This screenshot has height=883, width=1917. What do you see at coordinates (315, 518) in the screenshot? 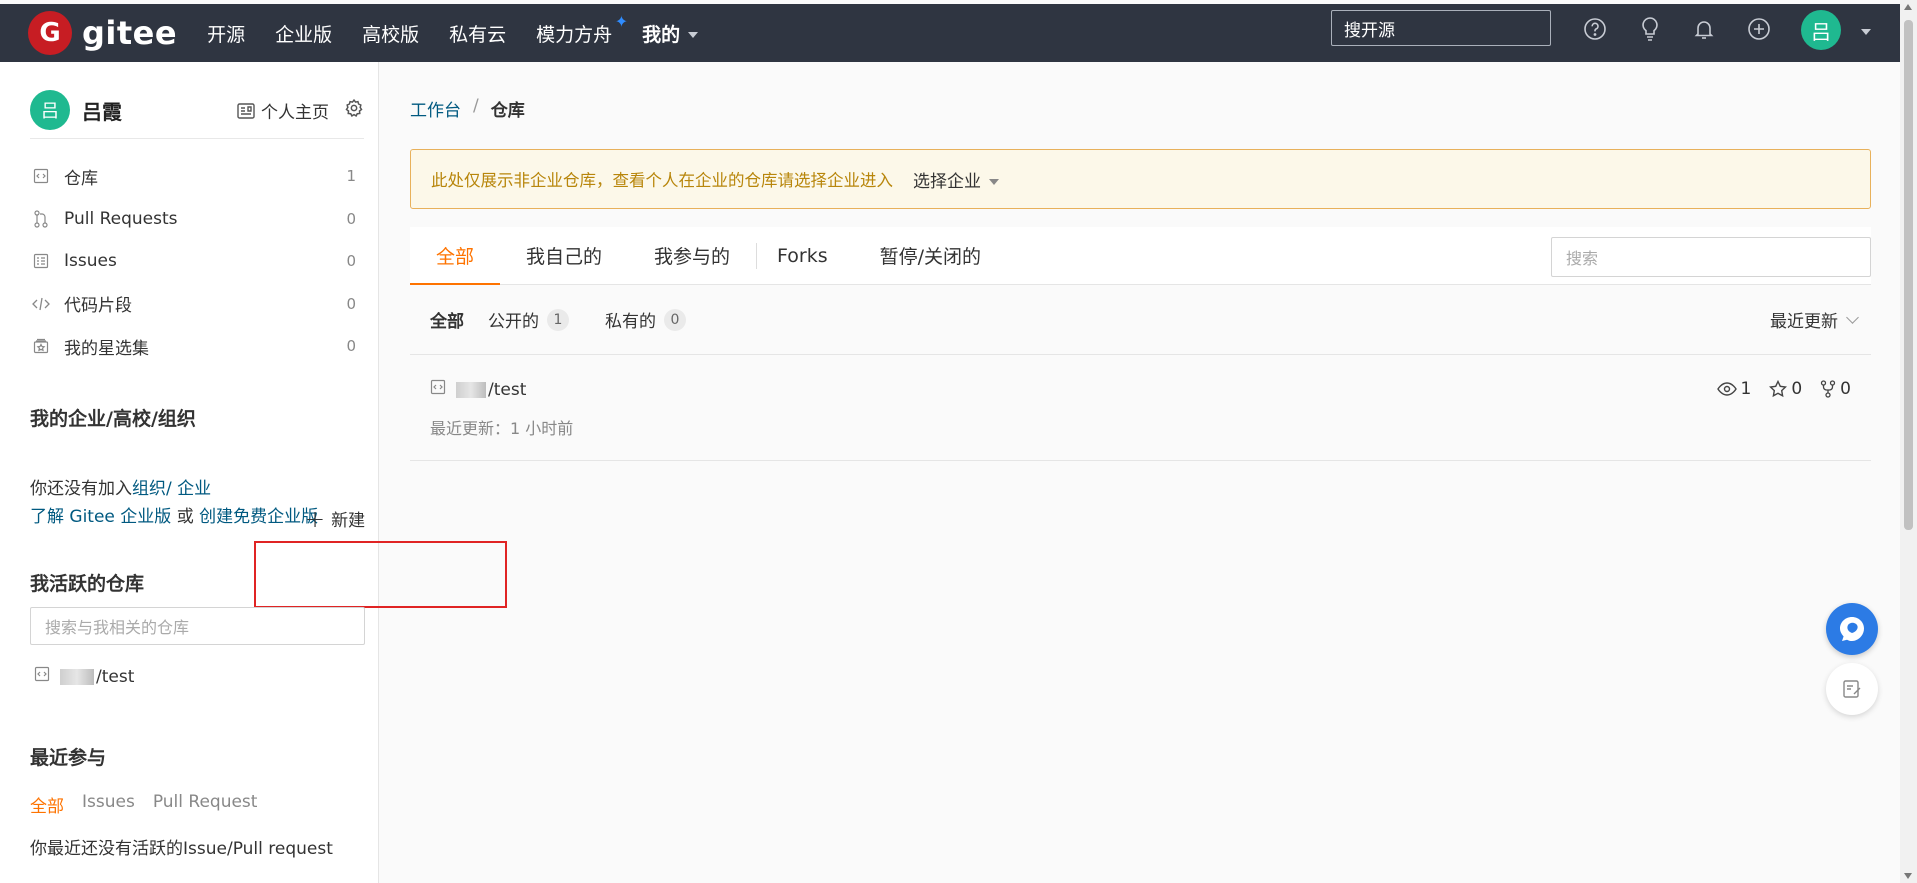
I see `plus-icon: +` at bounding box center [315, 518].